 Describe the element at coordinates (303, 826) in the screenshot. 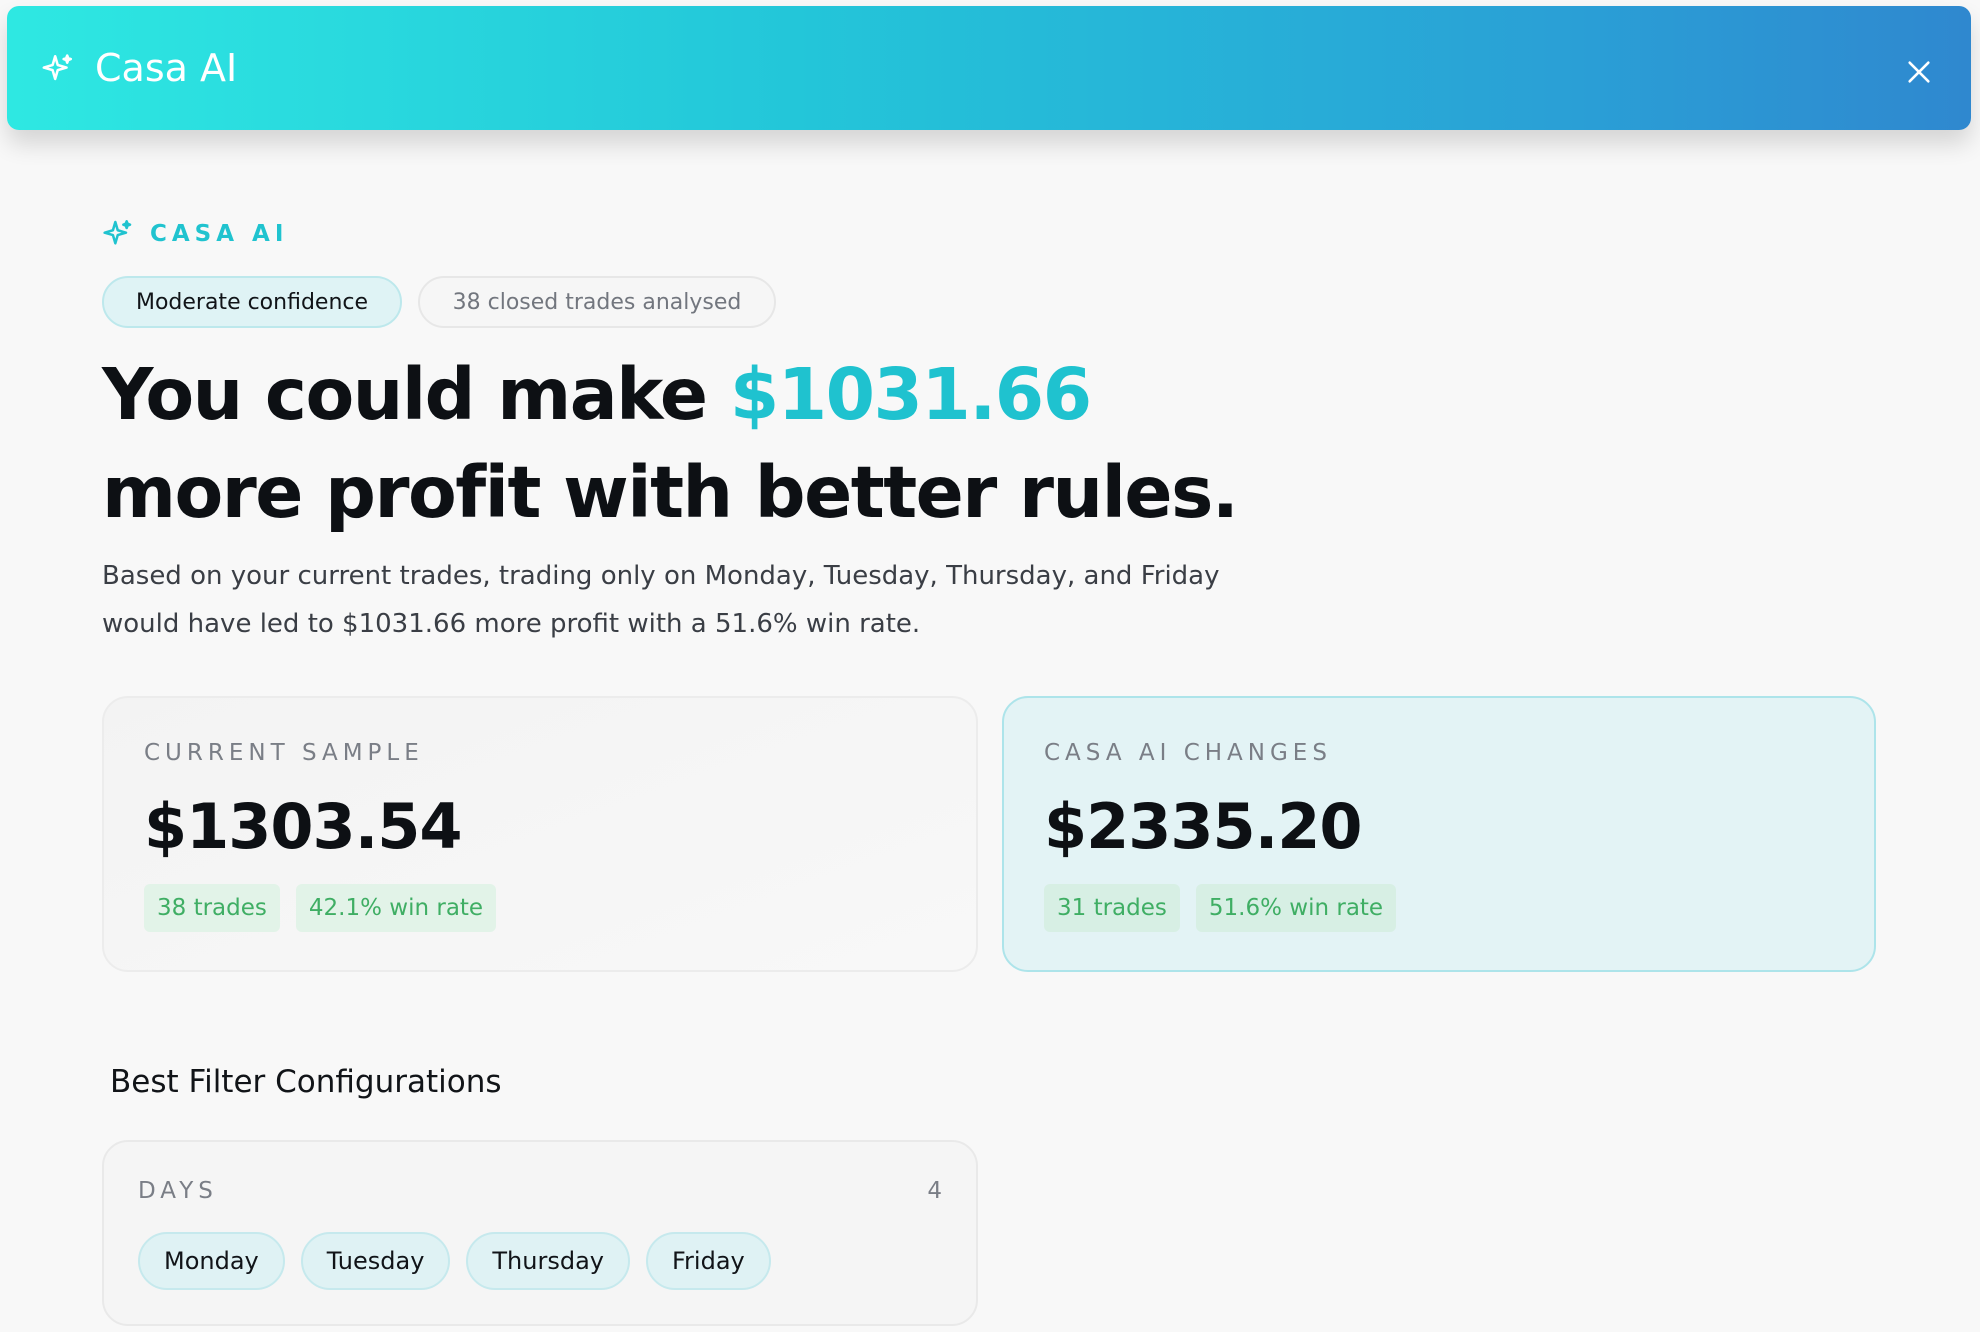

I see `card-value: $1303.54` at that location.